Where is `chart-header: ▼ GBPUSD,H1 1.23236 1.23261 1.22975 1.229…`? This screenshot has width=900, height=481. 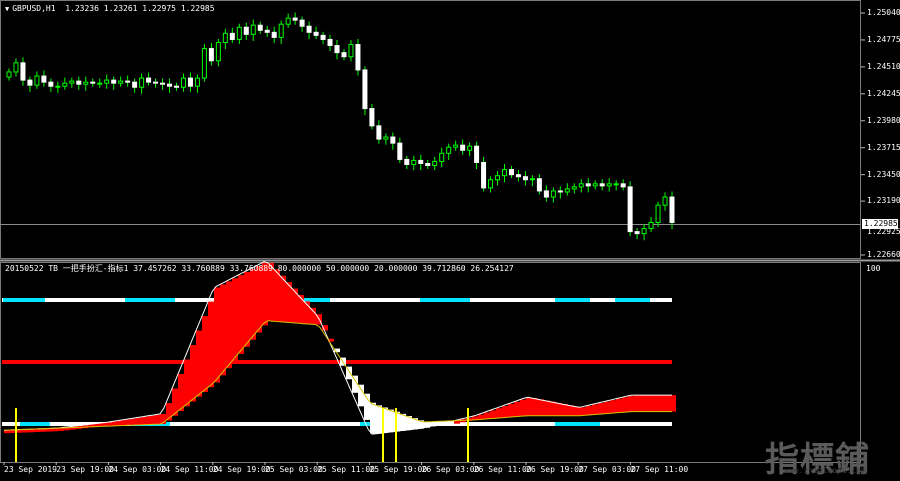 chart-header: ▼ GBPUSD,H1 1.23236 1.23261 1.22975 1.229… is located at coordinates (110, 9).